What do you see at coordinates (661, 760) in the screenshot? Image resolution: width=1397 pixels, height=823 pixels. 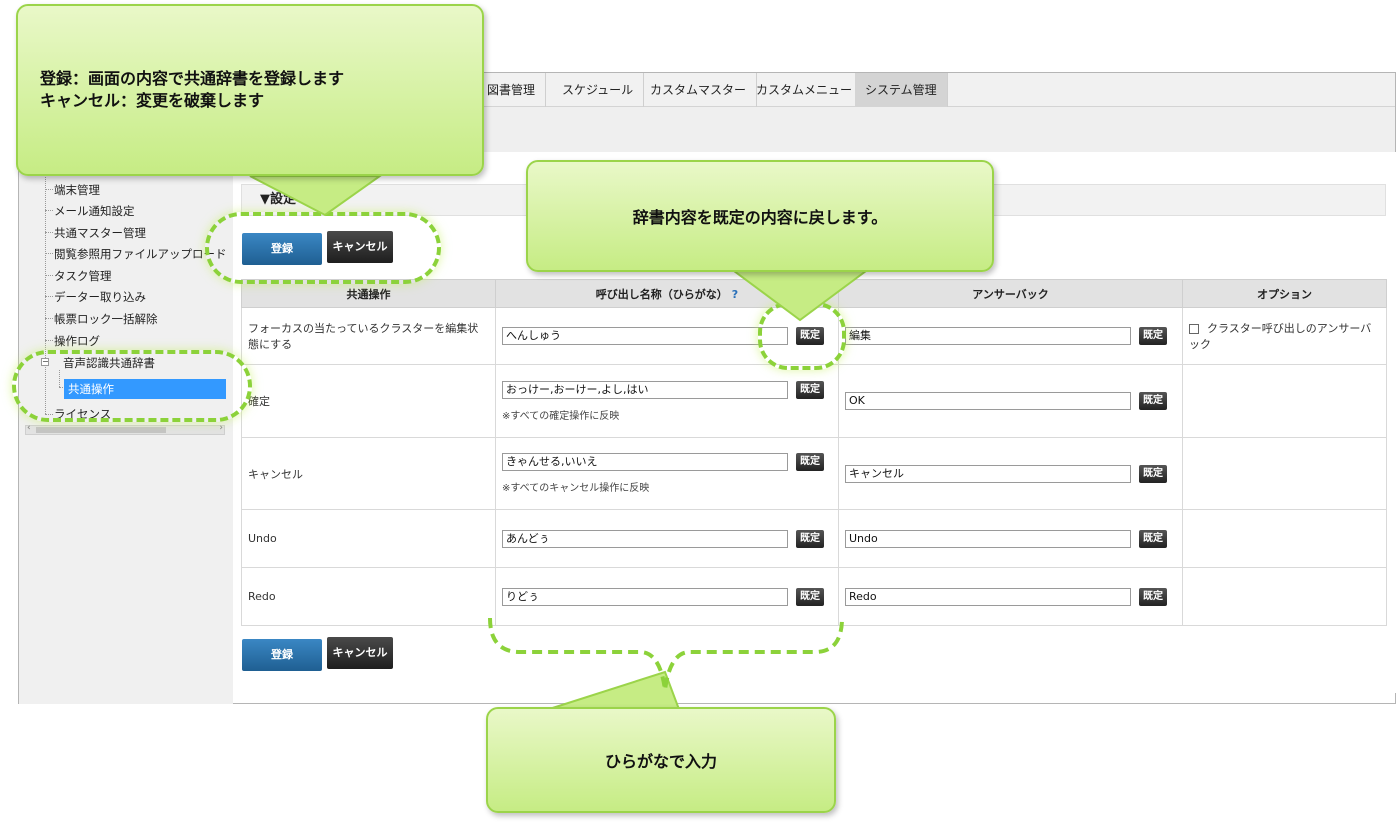 I see `callout-hiragana: ひらがなで入力` at bounding box center [661, 760].